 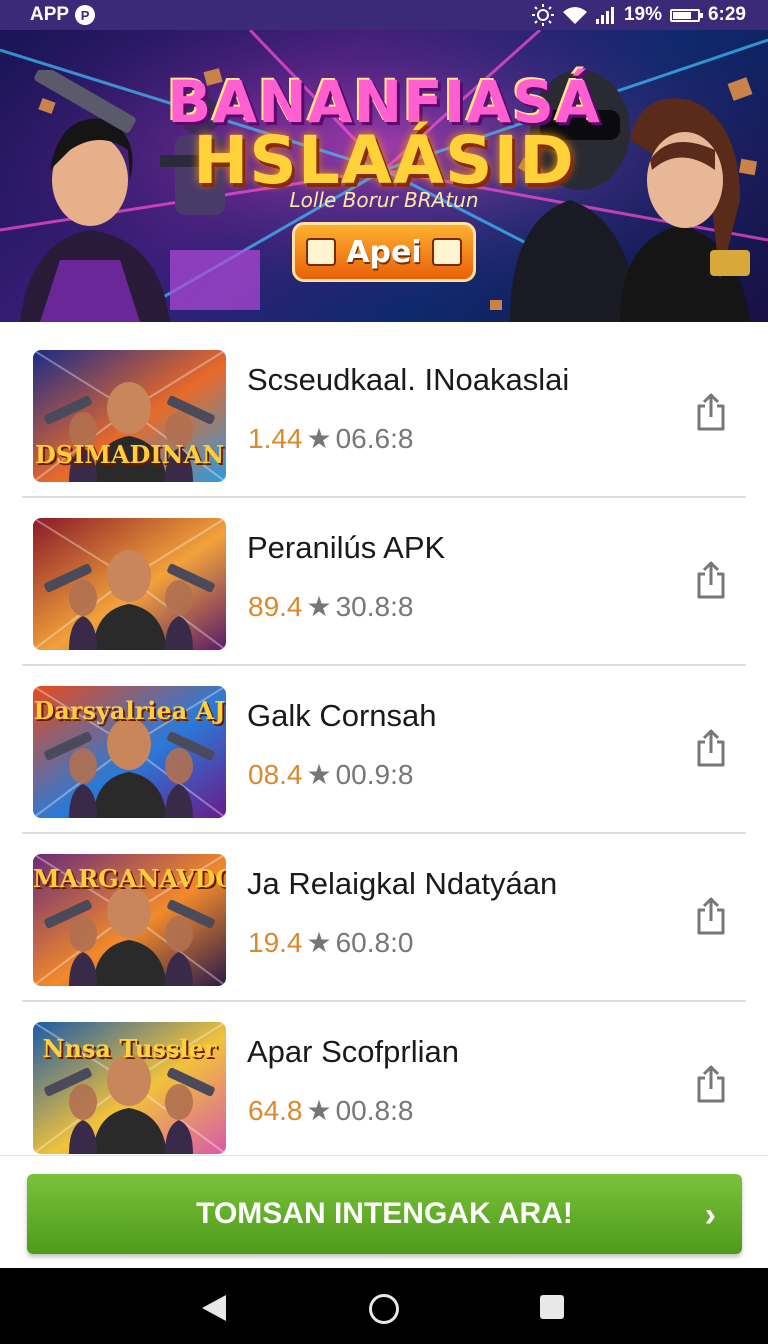 I want to click on app-thumbnail: MARGANAVDON, so click(x=129, y=920).